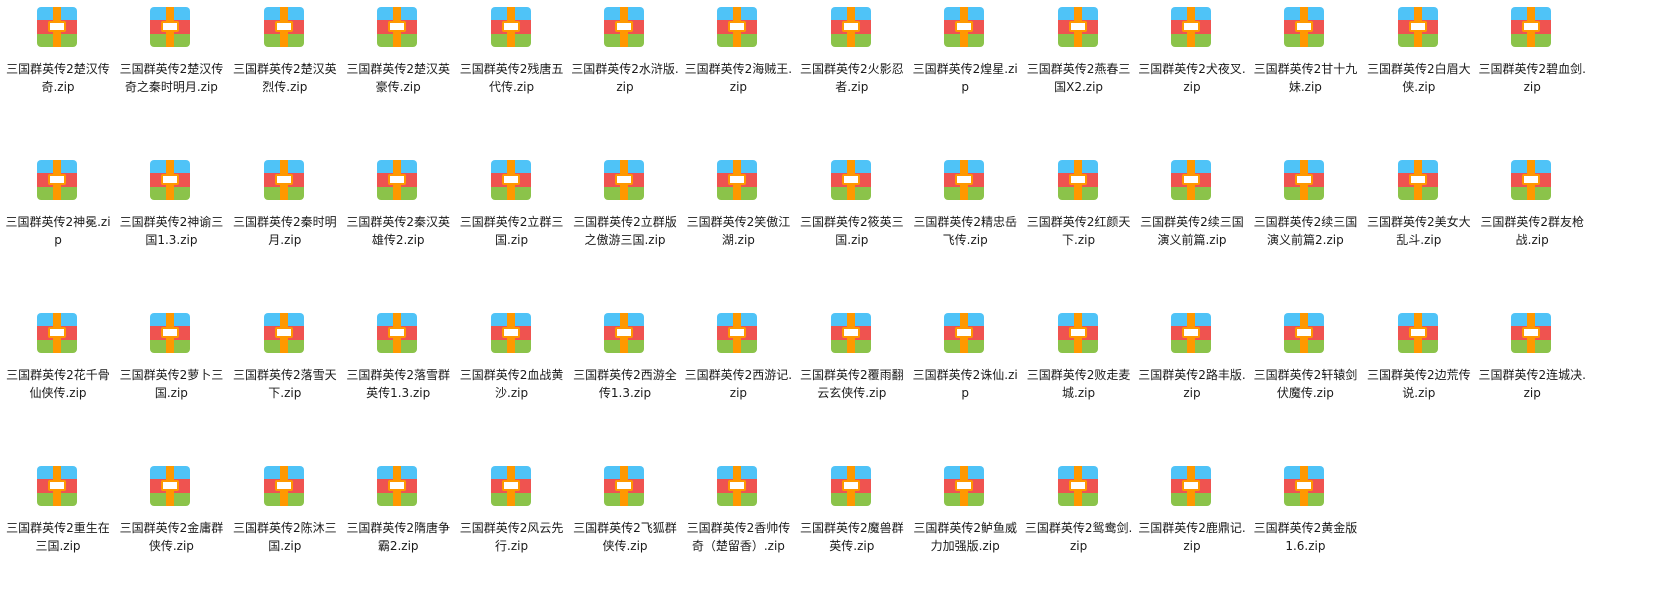 The width and height of the screenshot is (1661, 609). Describe the element at coordinates (625, 381) in the screenshot. I see `file-item: 三国群英传2西游全传1.3.zip` at that location.